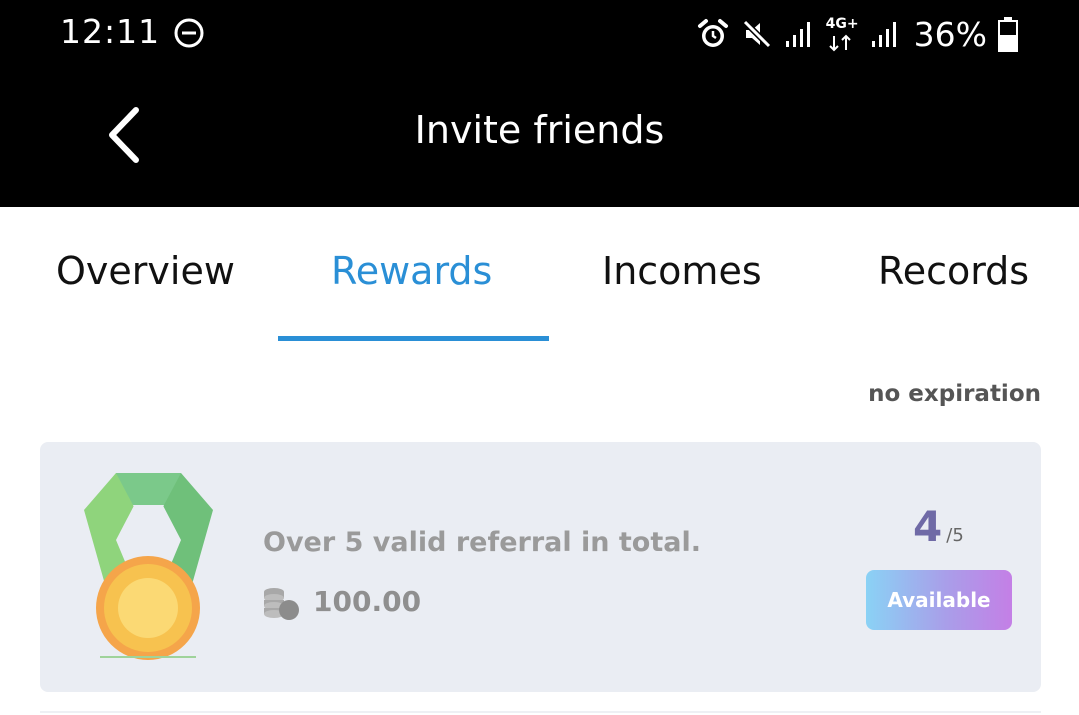  I want to click on progress-total: 5, so click(958, 535).